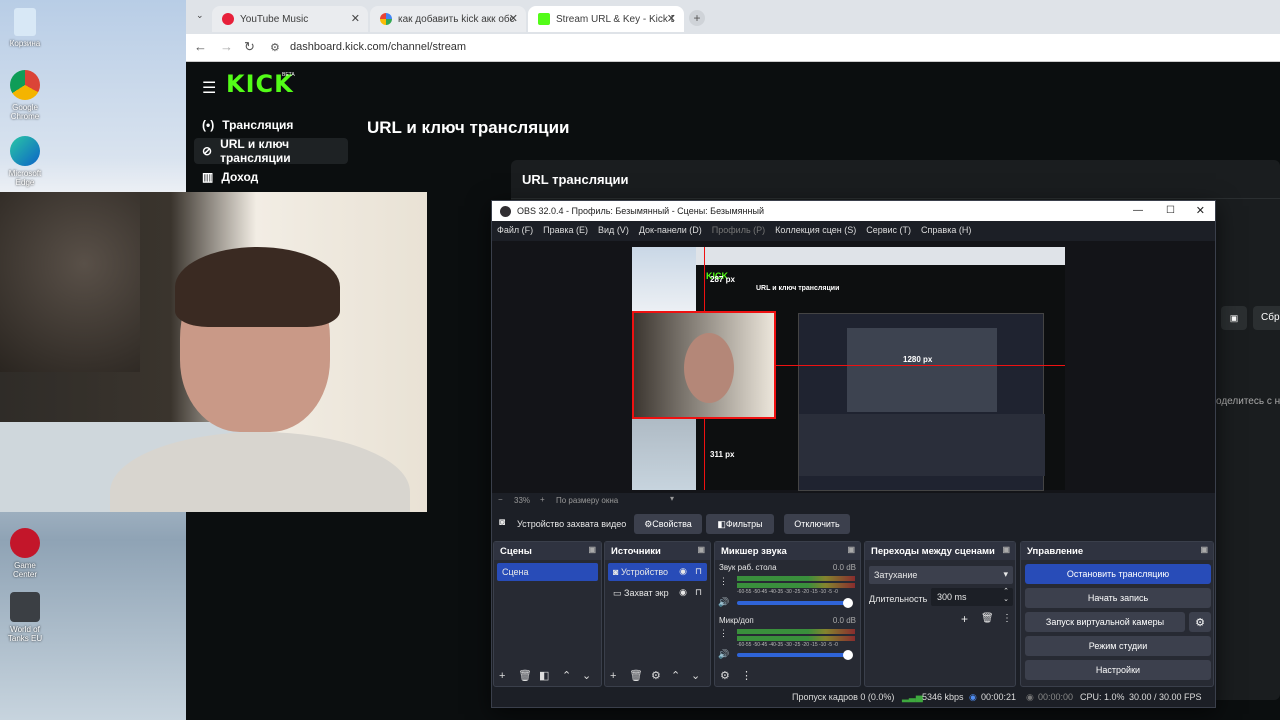 Image resolution: width=1280 pixels, height=720 pixels. I want to click on reload-icon: ↻, so click(249, 47).